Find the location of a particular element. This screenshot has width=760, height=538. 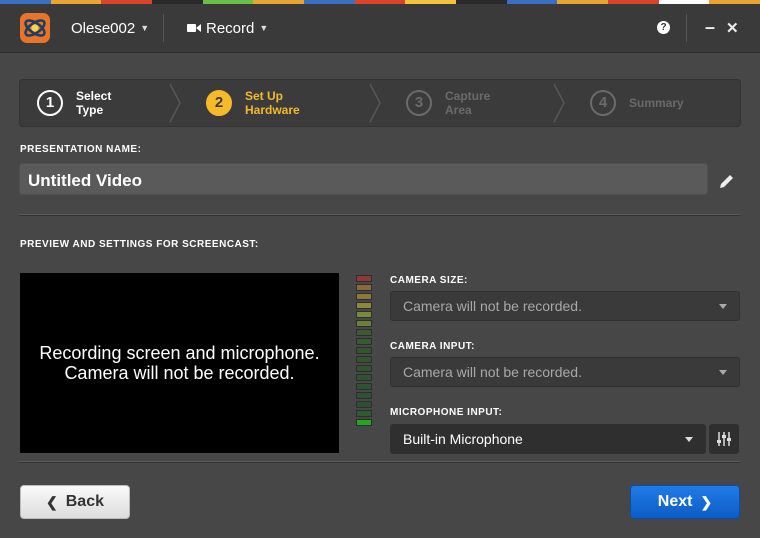

pencil-icon is located at coordinates (727, 181).